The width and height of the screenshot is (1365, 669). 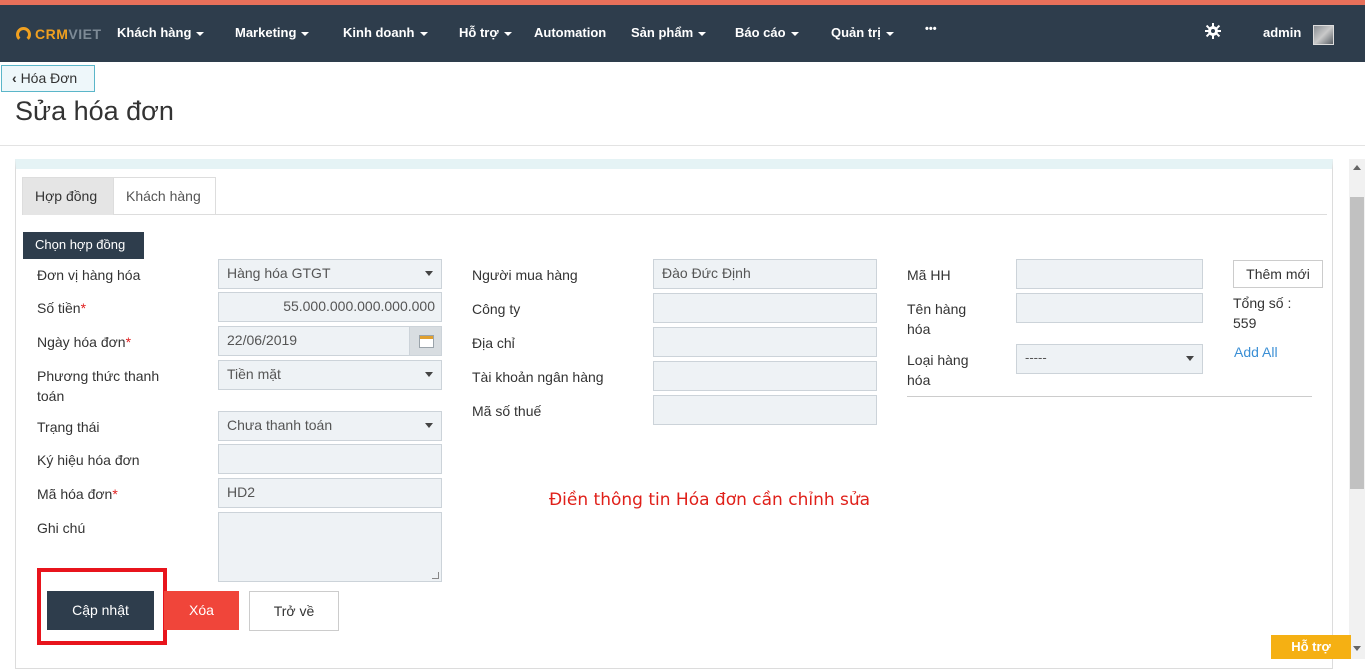 What do you see at coordinates (23, 34) in the screenshot?
I see `logo-ring-icon` at bounding box center [23, 34].